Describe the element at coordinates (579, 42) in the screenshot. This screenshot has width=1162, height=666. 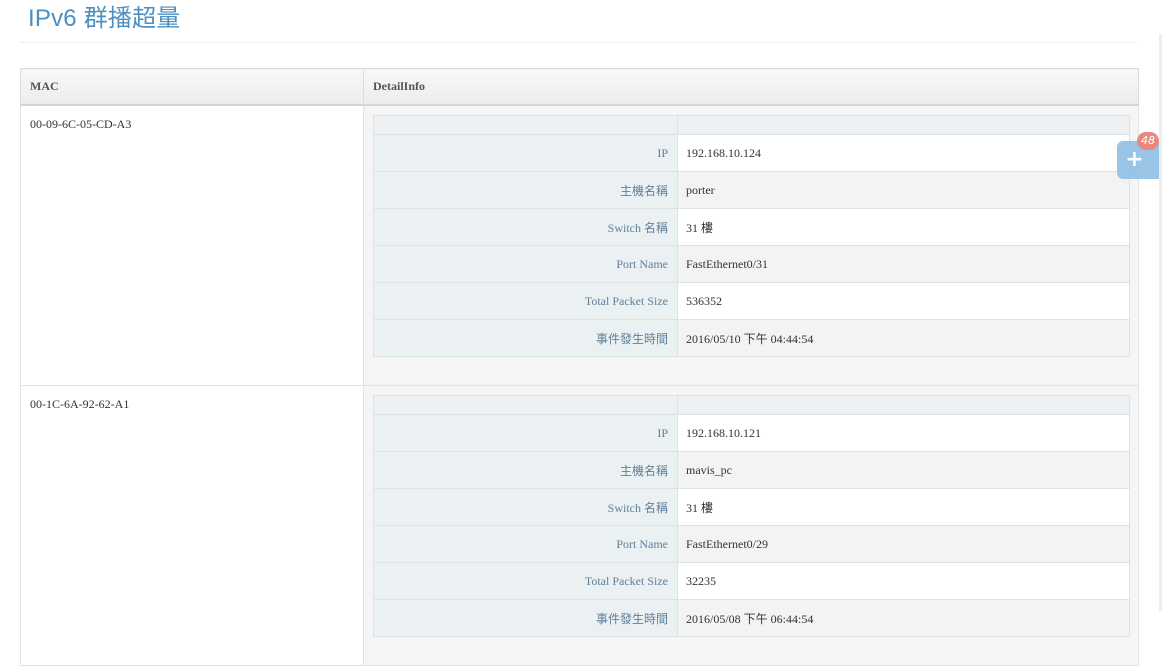
I see `title-divider` at that location.